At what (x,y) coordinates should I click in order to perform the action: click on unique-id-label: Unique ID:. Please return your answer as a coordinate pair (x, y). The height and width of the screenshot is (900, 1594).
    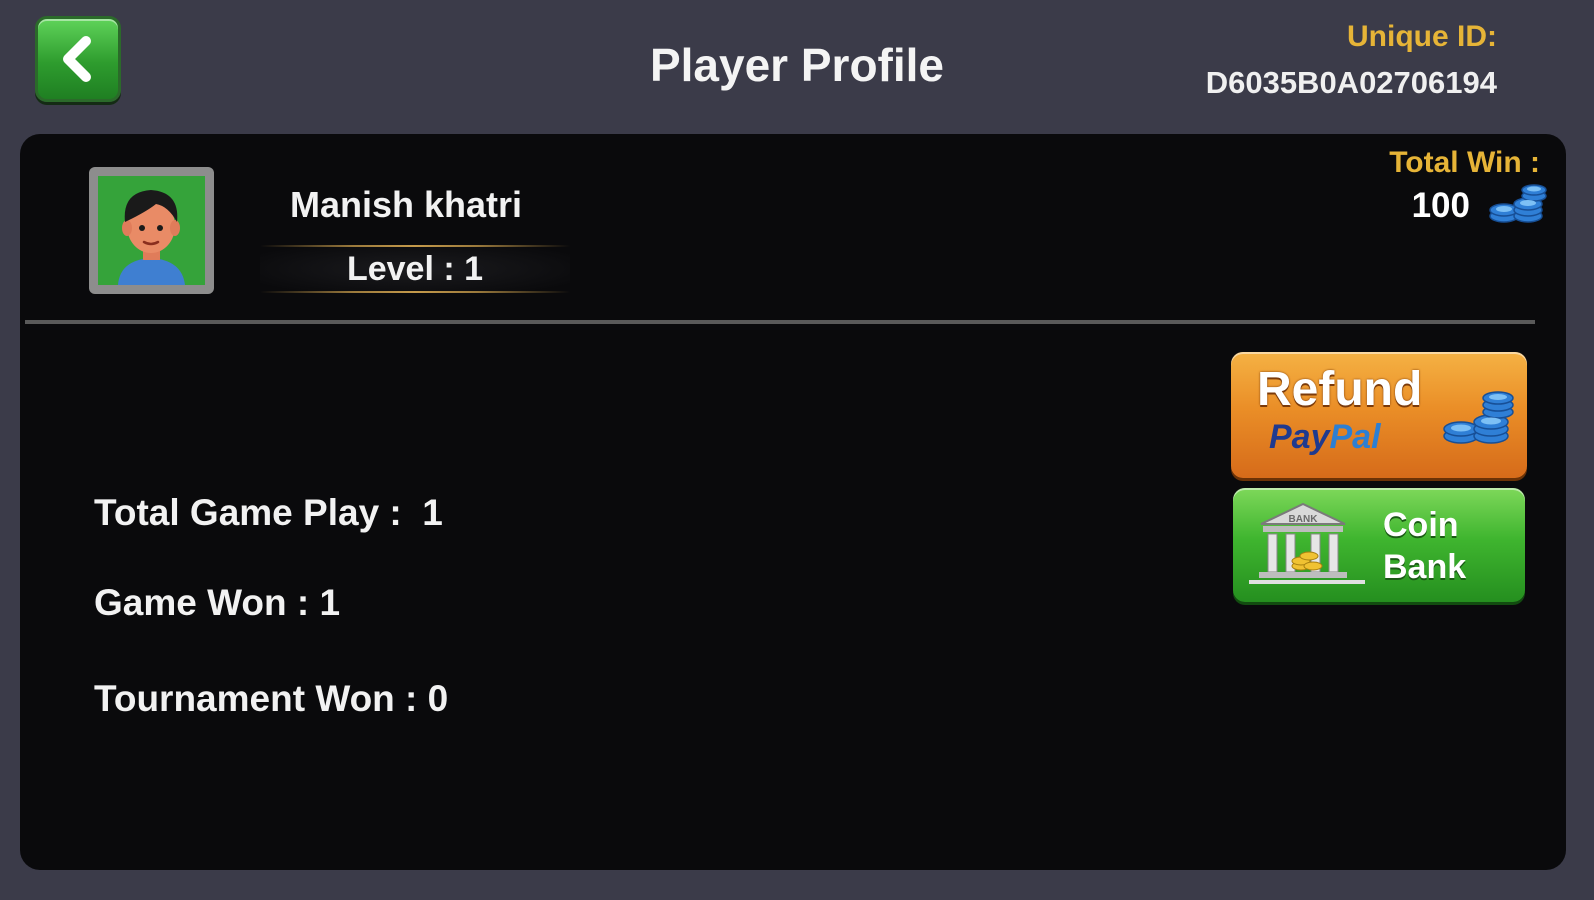
    Looking at the image, I should click on (1422, 36).